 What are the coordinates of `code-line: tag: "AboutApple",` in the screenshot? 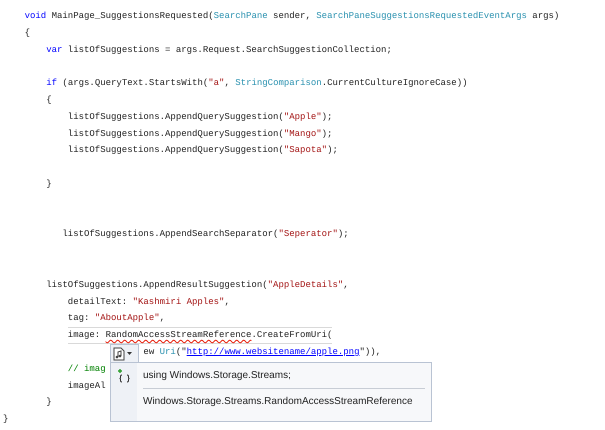 It's located at (117, 319).